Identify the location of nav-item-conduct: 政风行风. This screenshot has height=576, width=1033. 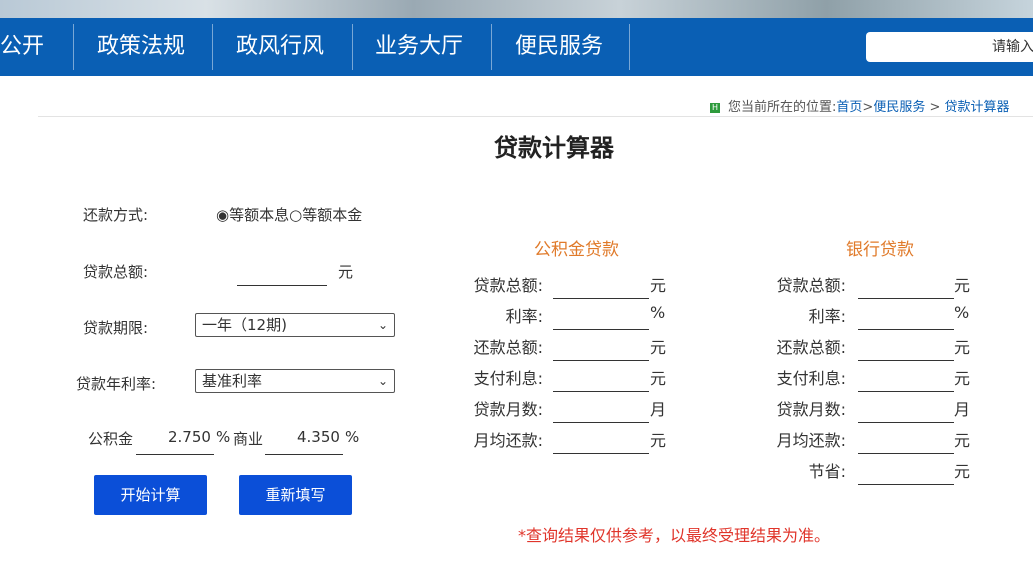
(280, 47).